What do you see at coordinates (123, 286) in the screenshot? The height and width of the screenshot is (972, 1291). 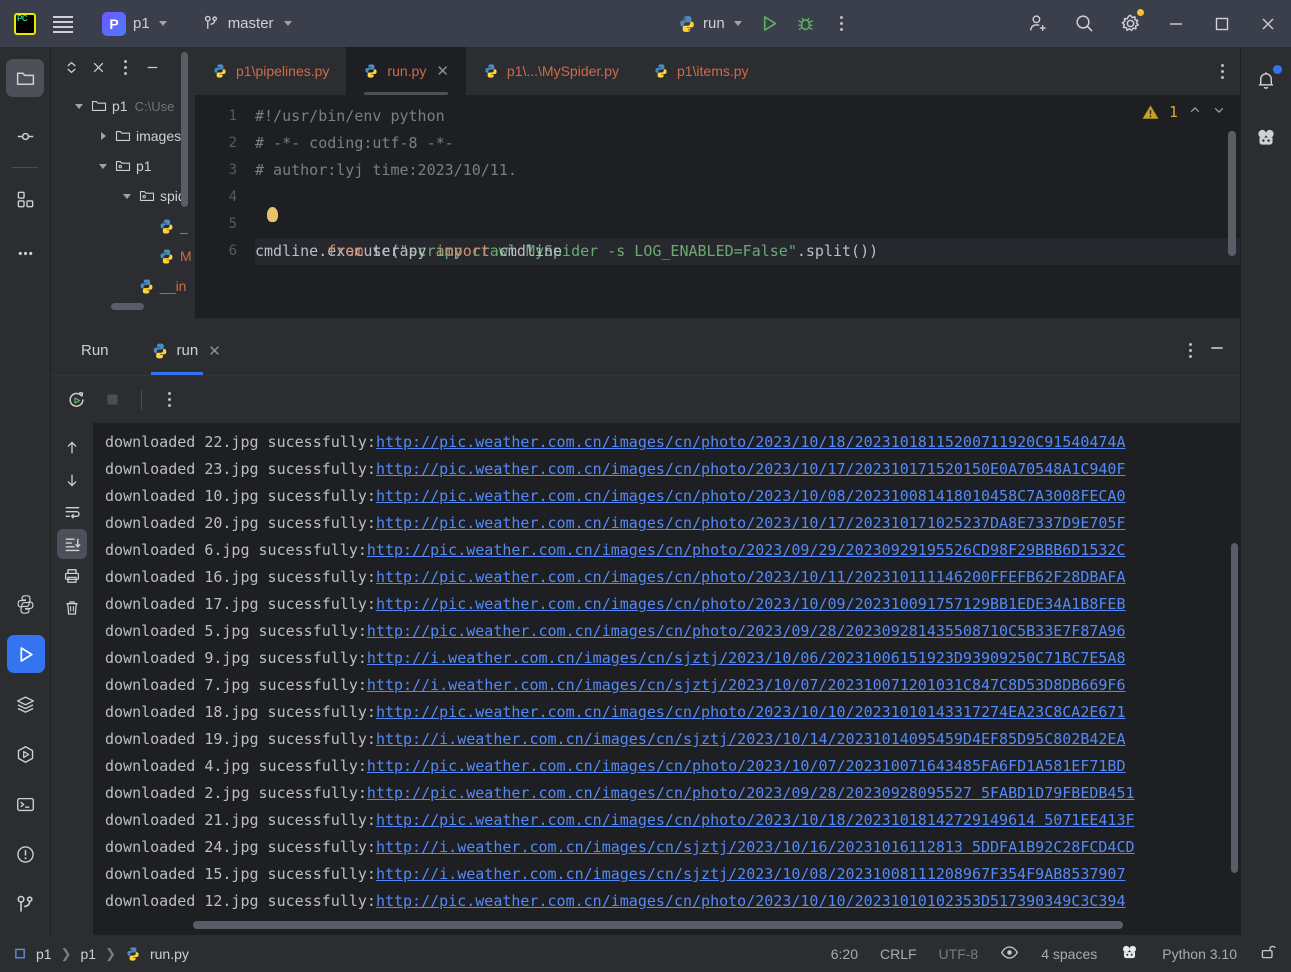 I see `tree-node-init-file: __in` at bounding box center [123, 286].